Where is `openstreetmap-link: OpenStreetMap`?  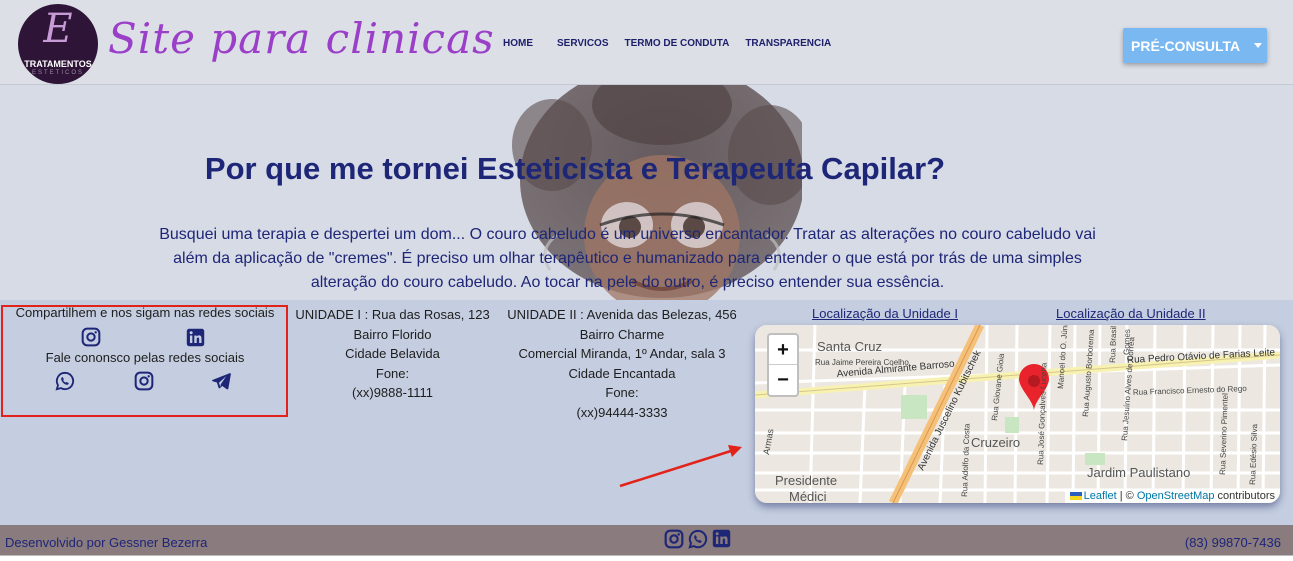 openstreetmap-link: OpenStreetMap is located at coordinates (1176, 496).